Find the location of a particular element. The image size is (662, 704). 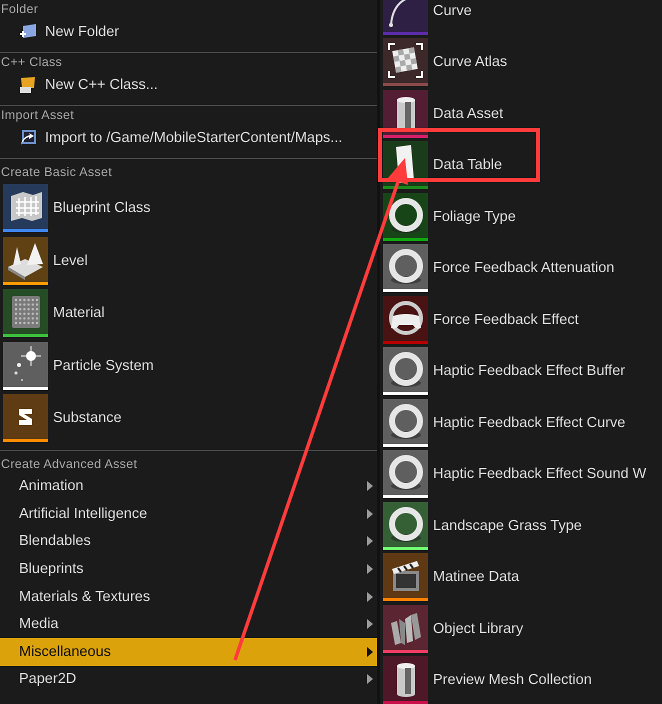

asset-item: Foliage Type is located at coordinates (522, 216).